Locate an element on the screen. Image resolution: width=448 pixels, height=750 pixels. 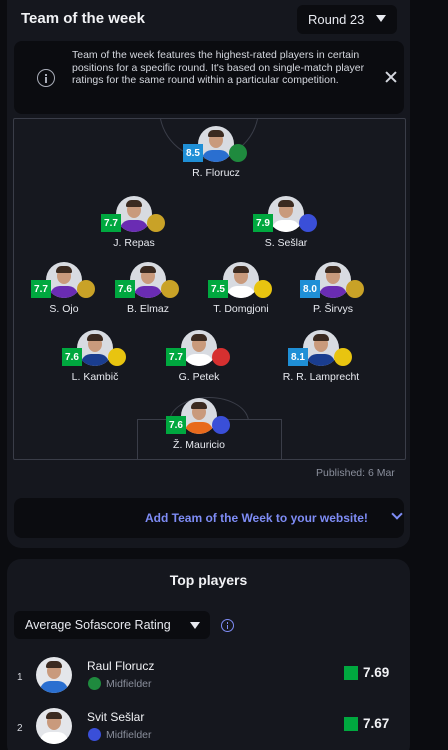
player-rank: 1 is located at coordinates (20, 677).